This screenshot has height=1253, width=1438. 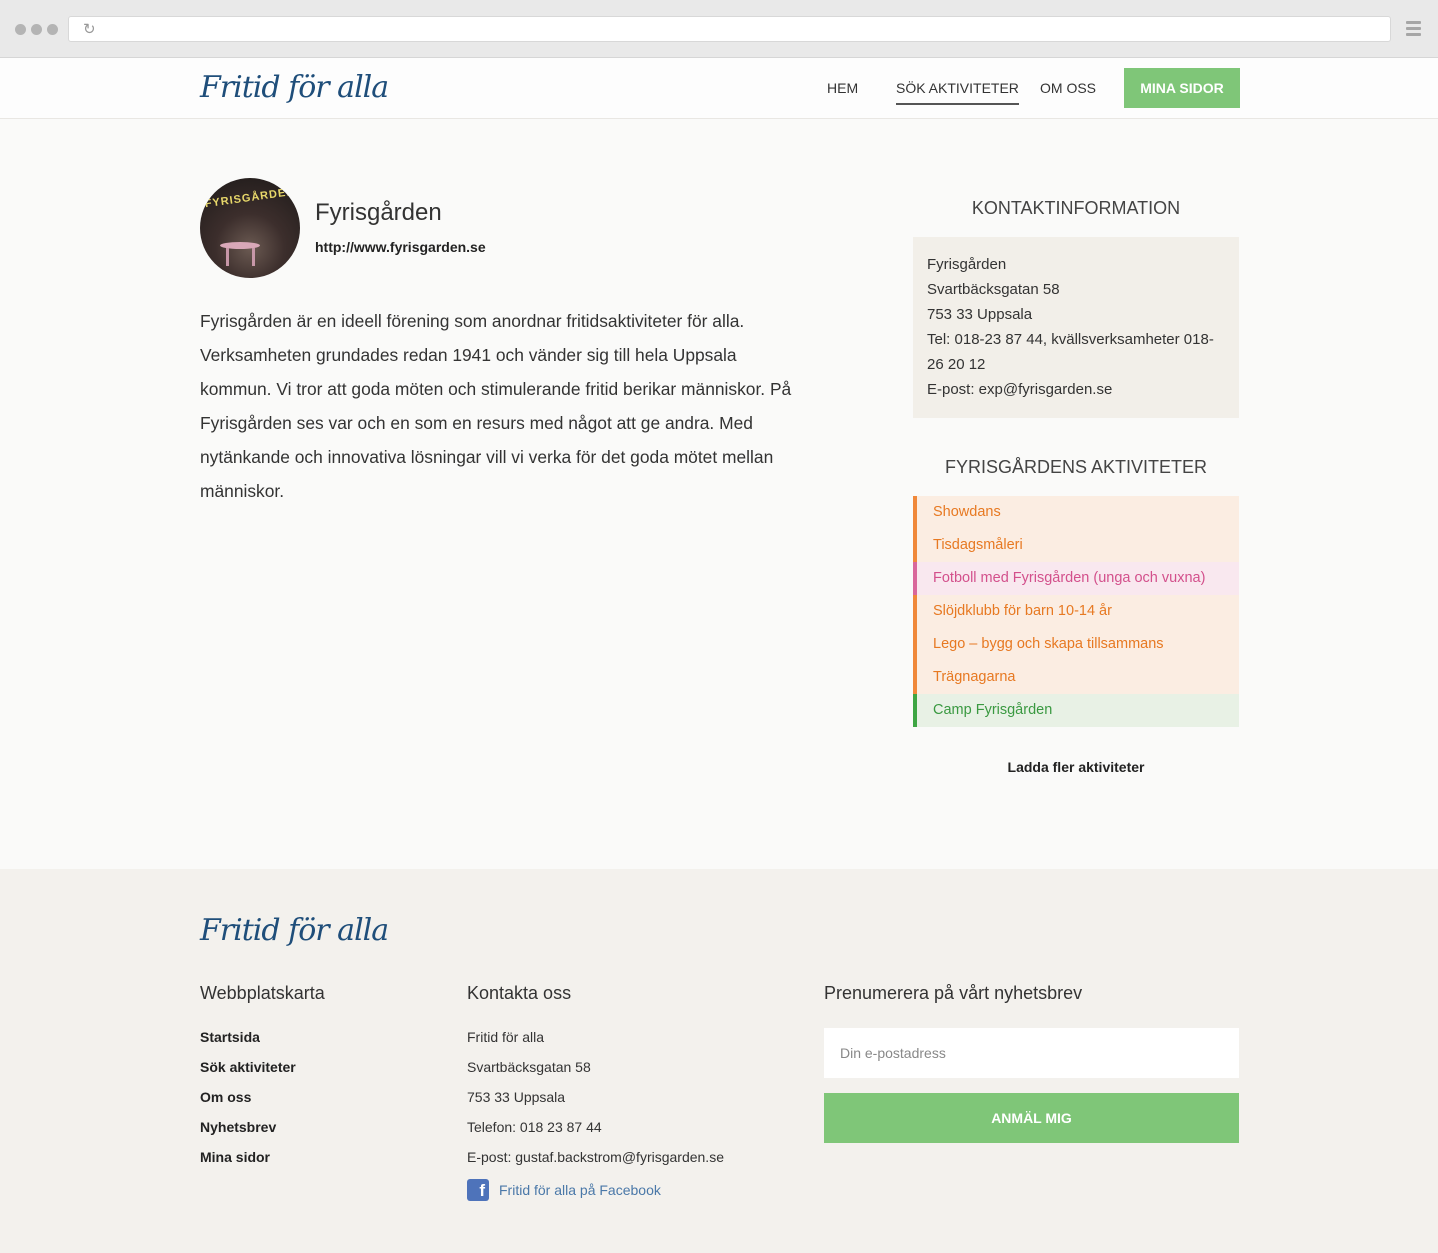 I want to click on newsletter-heading: Prenumerera på vårt nyhetsbrev, so click(x=953, y=993).